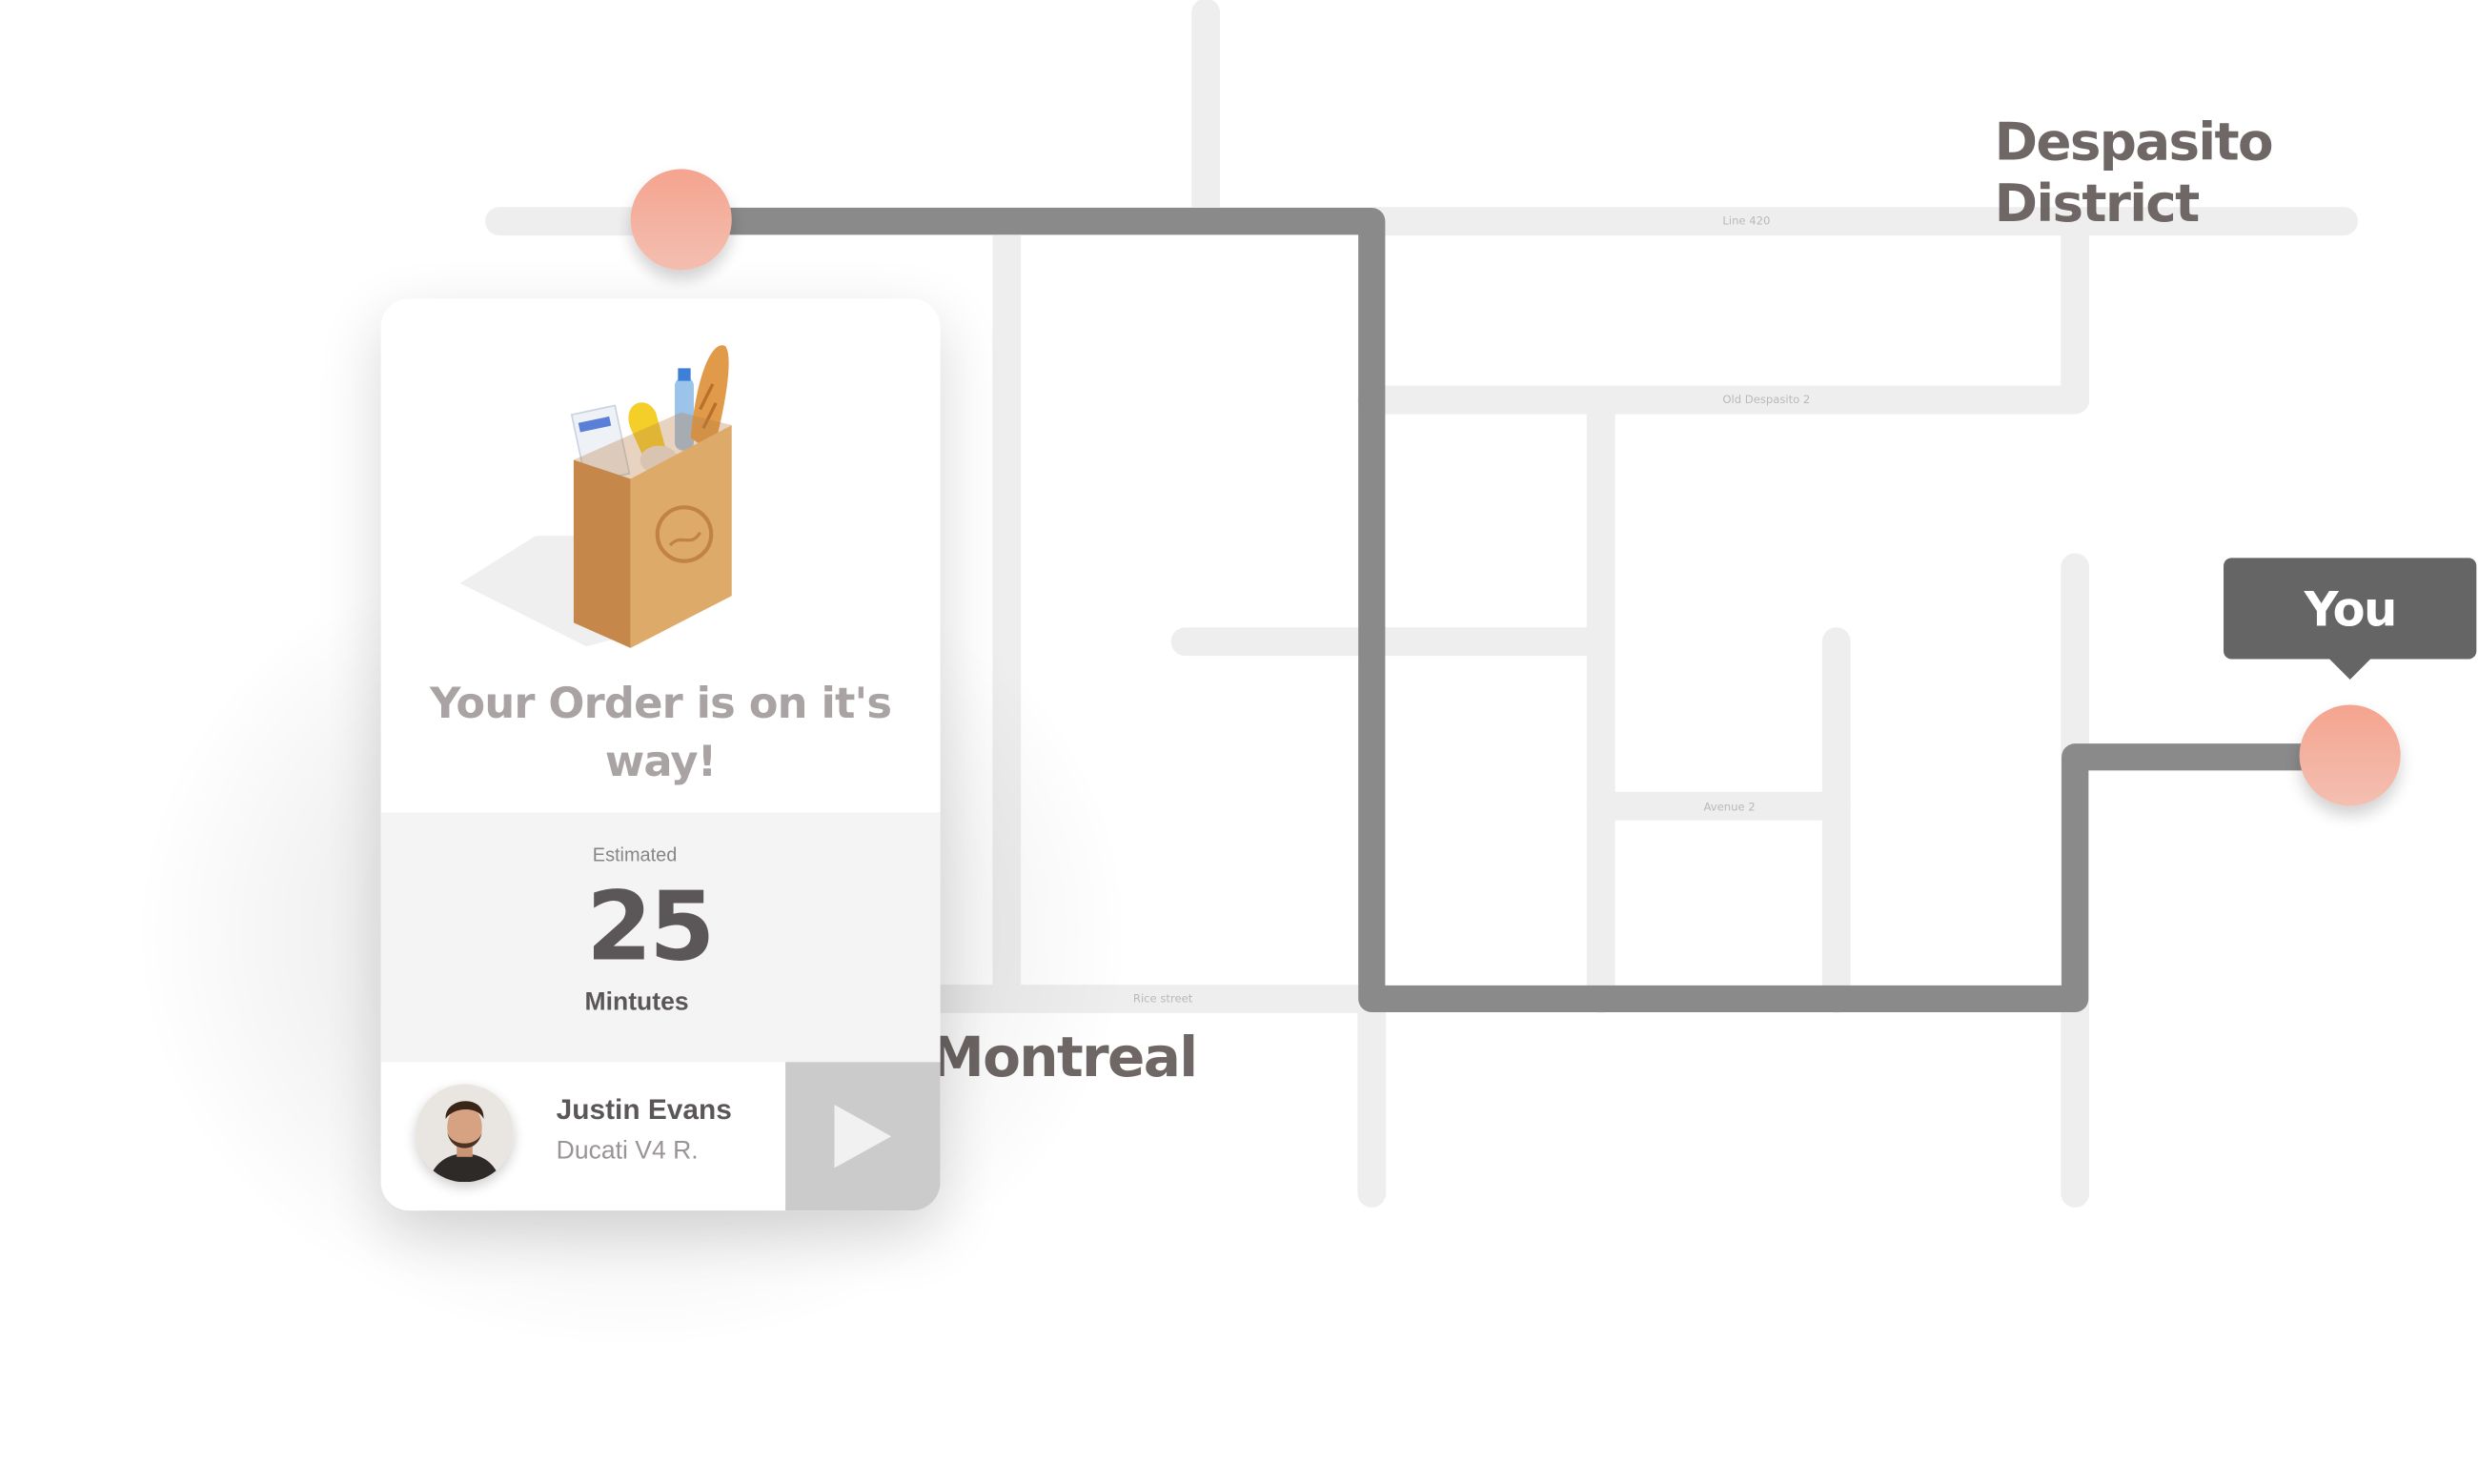  What do you see at coordinates (1766, 399) in the screenshot?
I see `street-label-old-despasito: Old Despasito 2` at bounding box center [1766, 399].